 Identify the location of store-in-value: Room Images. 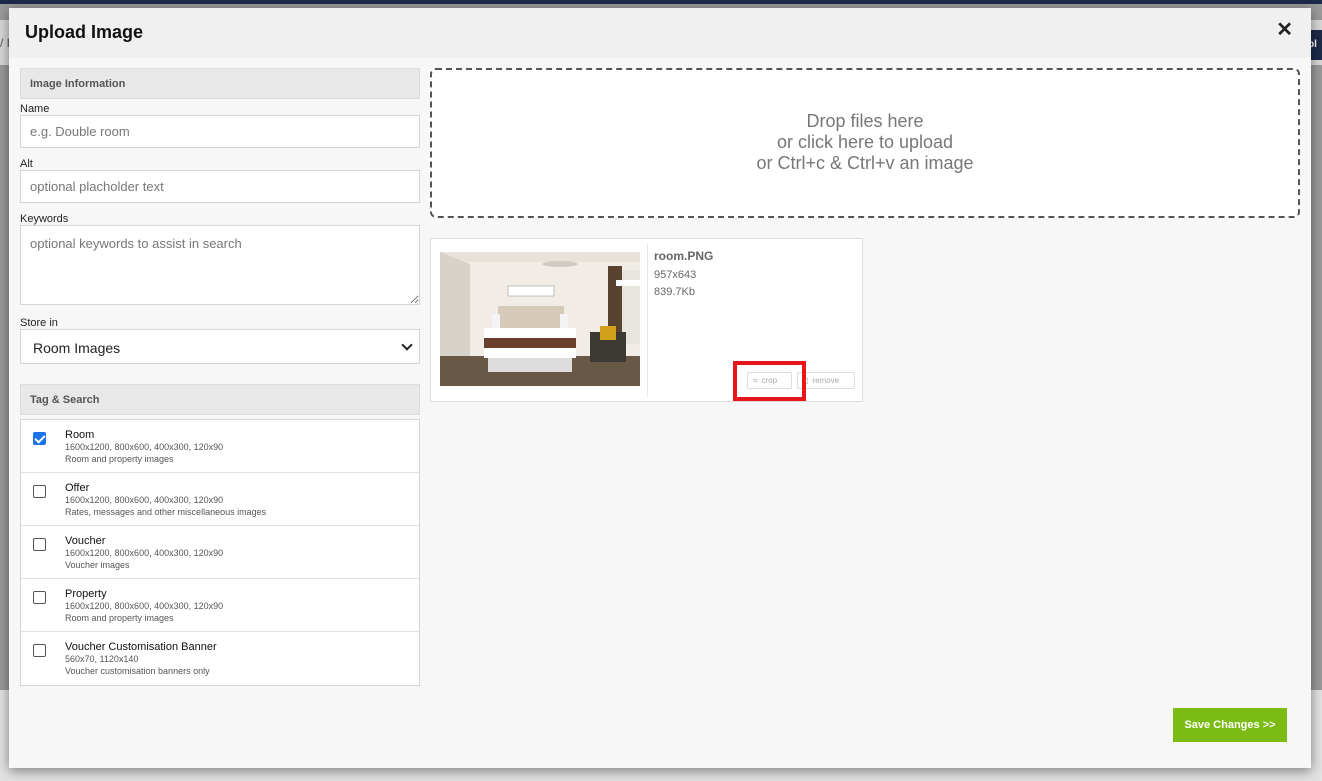
(77, 348).